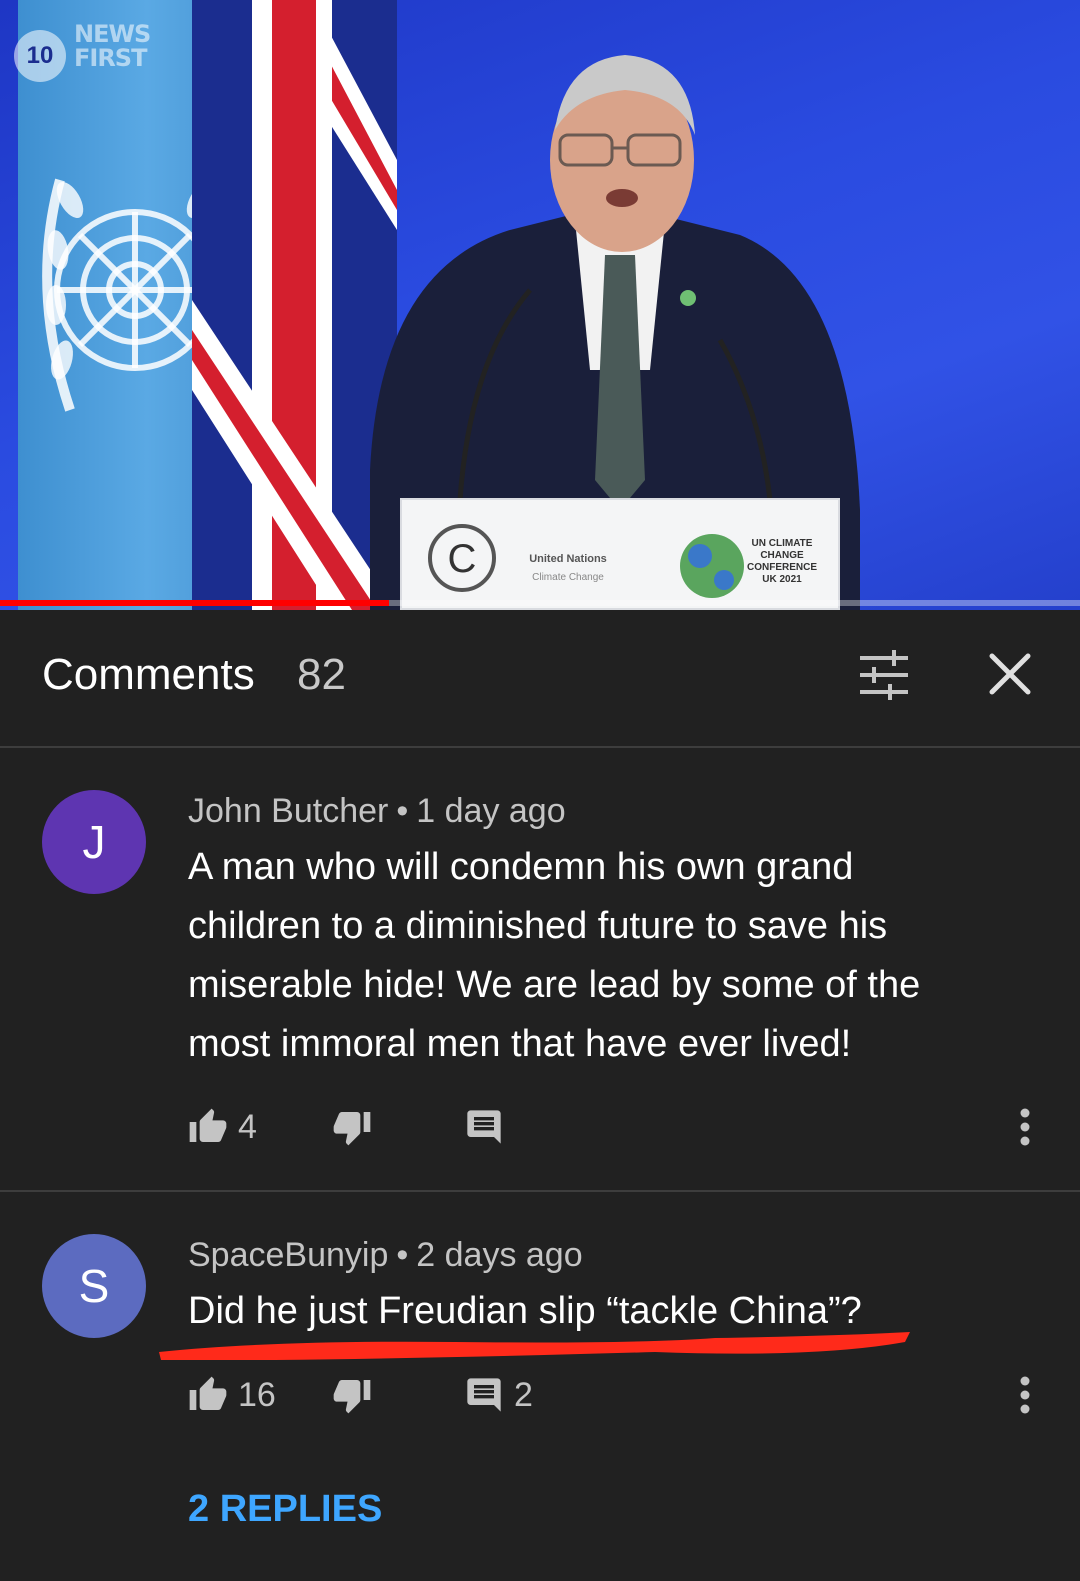 The width and height of the screenshot is (1080, 1581). What do you see at coordinates (232, 1395) in the screenshot?
I see `like-button: 16` at bounding box center [232, 1395].